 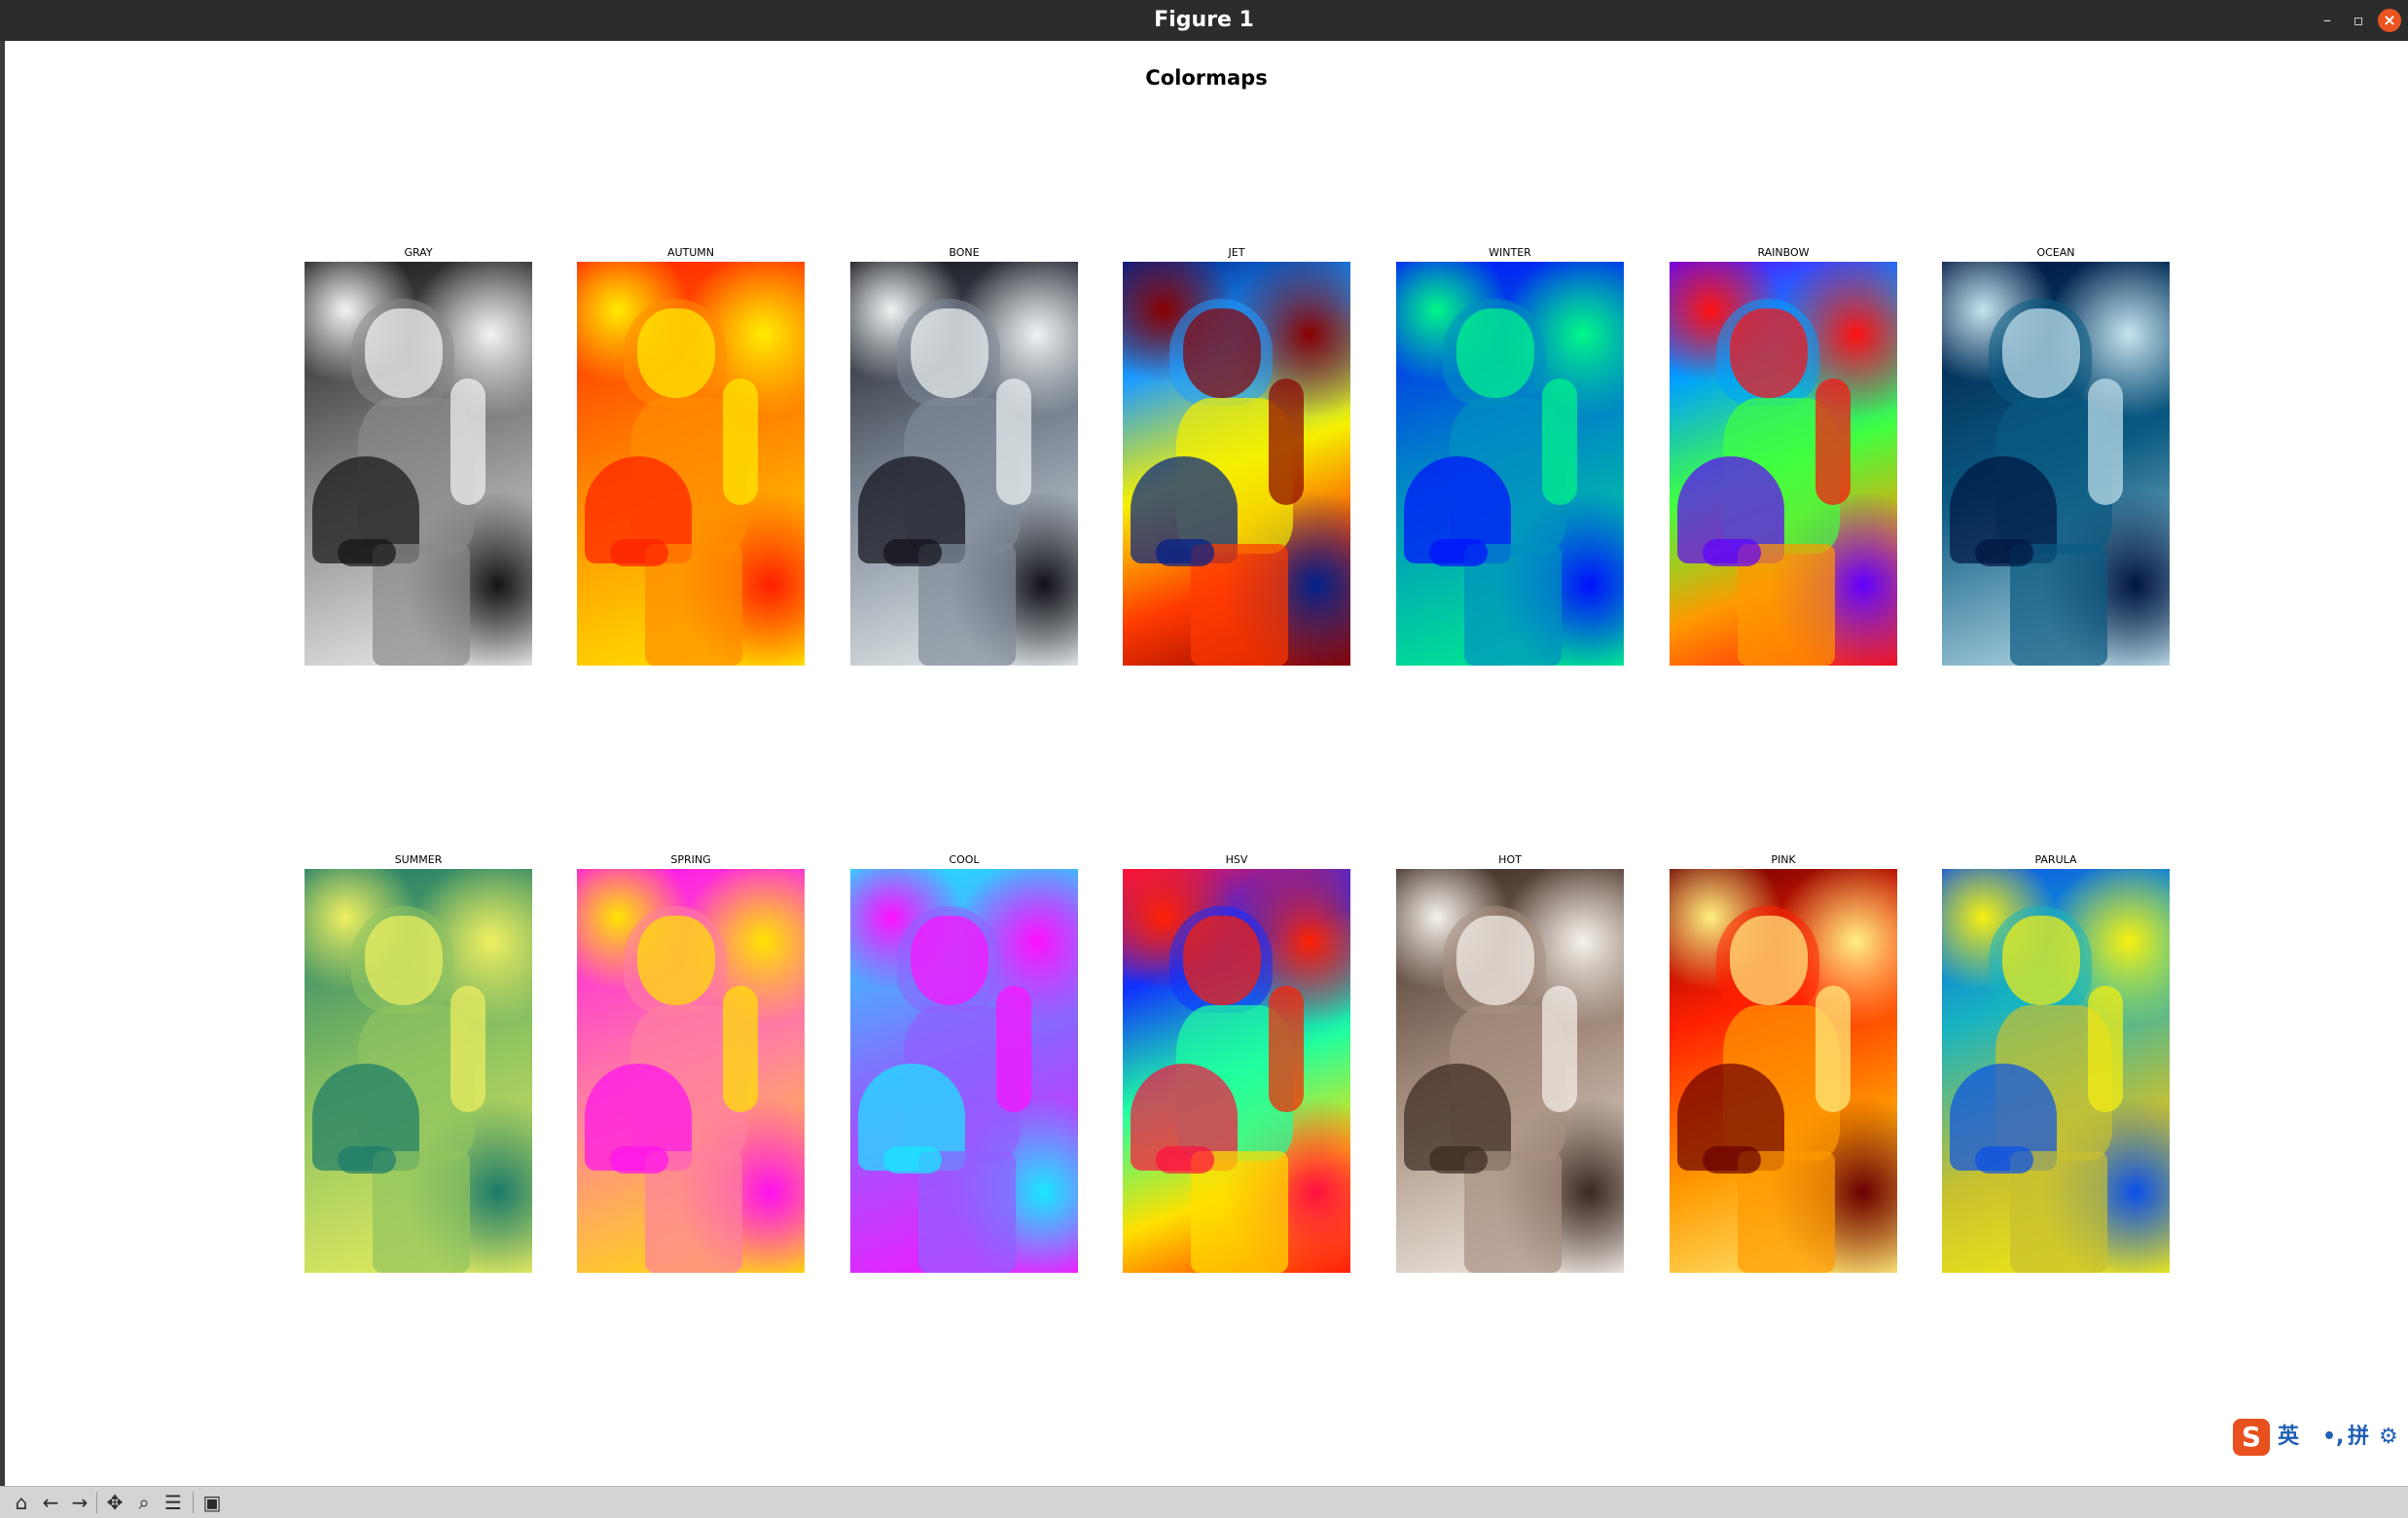 What do you see at coordinates (1783, 859) in the screenshot?
I see `panel-title: PINK` at bounding box center [1783, 859].